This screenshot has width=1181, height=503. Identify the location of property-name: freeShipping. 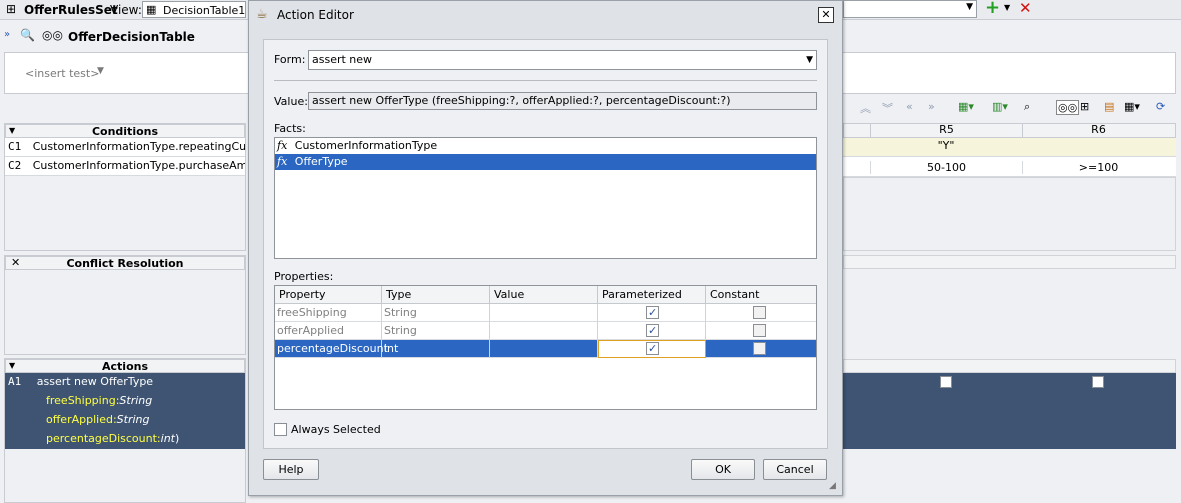
(328, 313).